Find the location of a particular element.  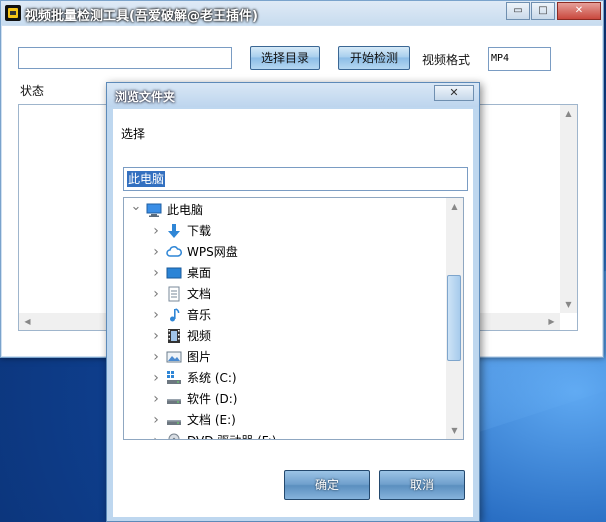

dialog-title: 浏览文件夹 is located at coordinates (145, 97).